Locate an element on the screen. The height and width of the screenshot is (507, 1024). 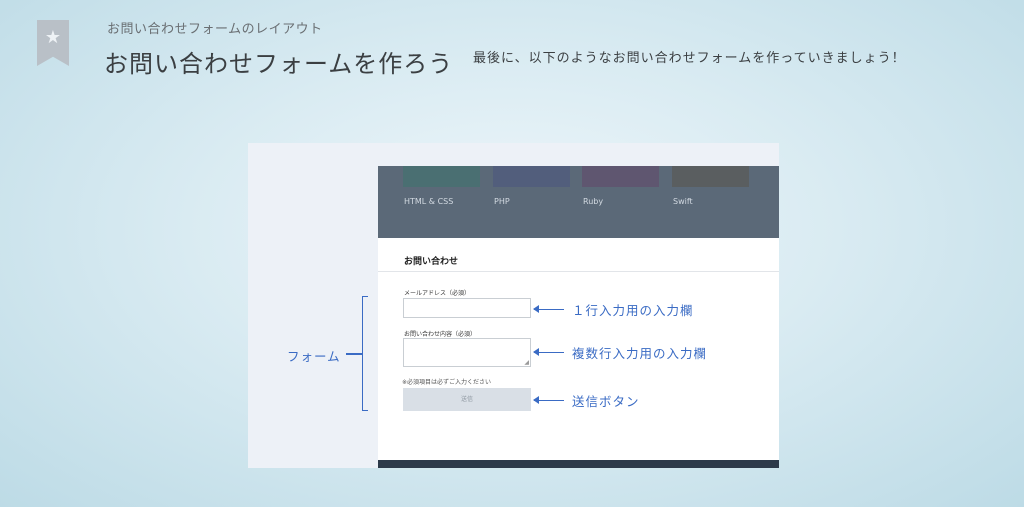
page-footer is located at coordinates (578, 464).